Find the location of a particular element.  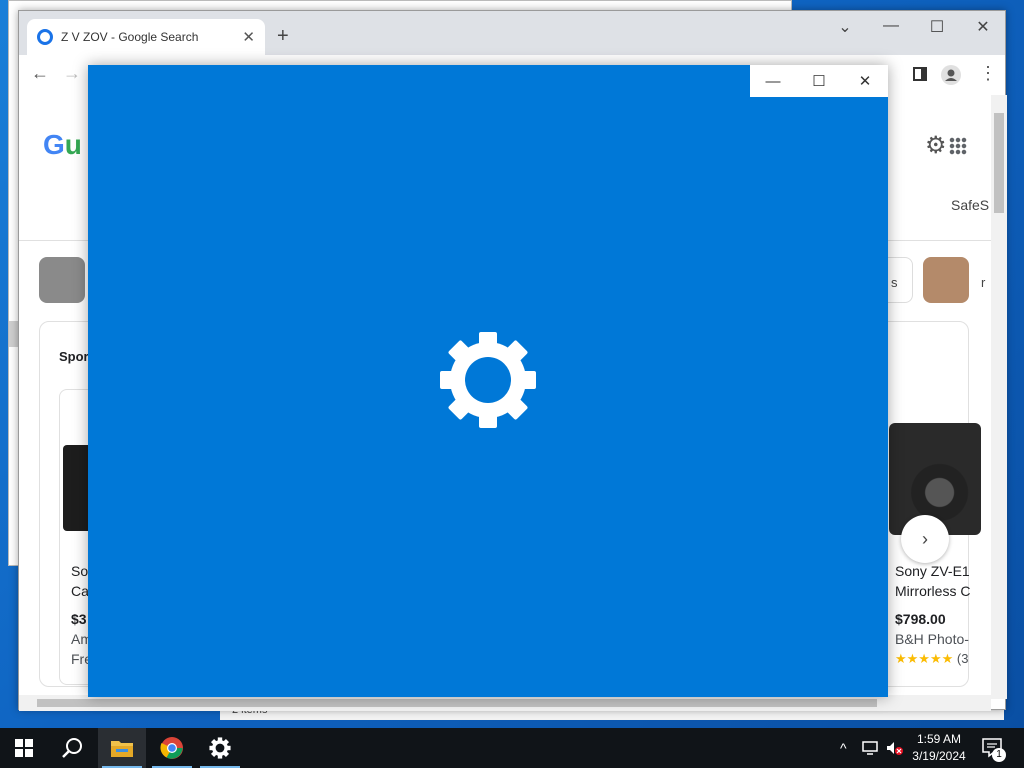

chip-label: r is located at coordinates (983, 282).